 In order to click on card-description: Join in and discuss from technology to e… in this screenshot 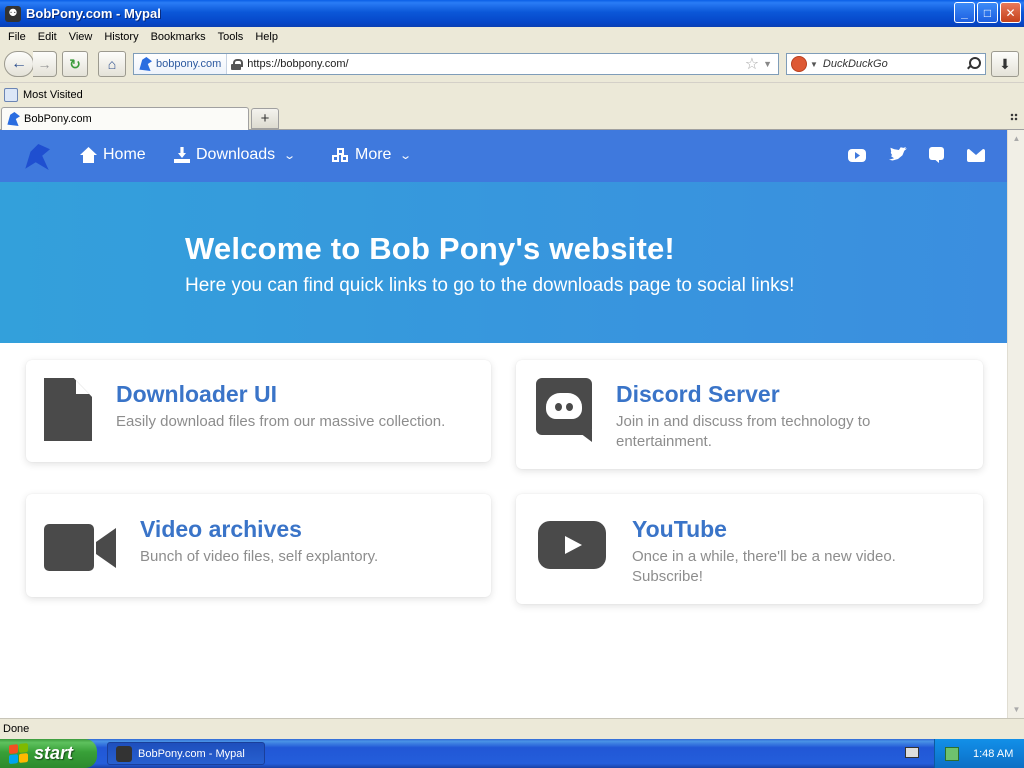, I will do `click(743, 431)`.